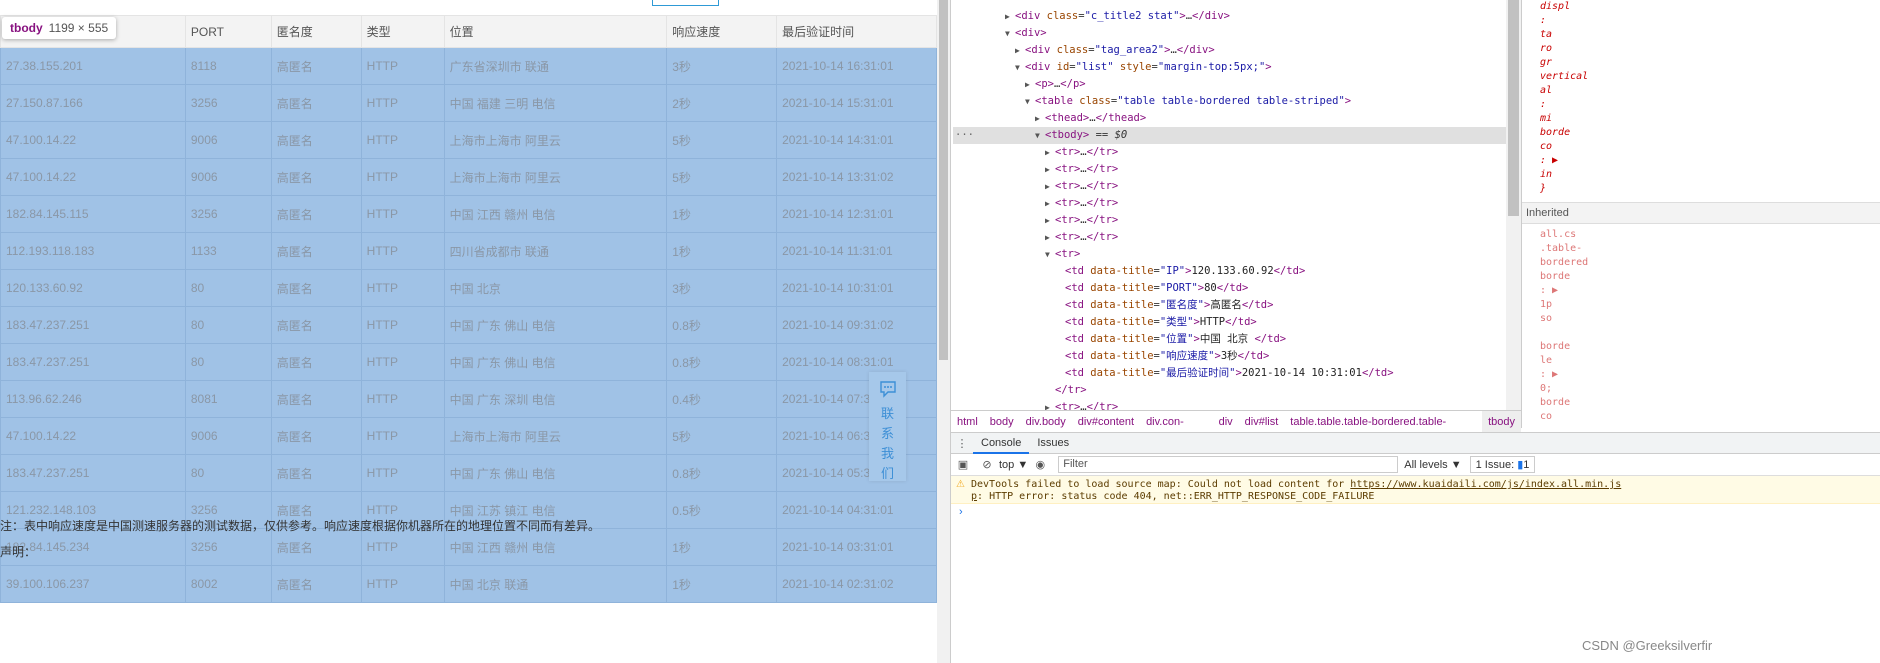 This screenshot has height=663, width=1880. What do you see at coordinates (1226, 422) in the screenshot?
I see `breadcrumb-item: div` at bounding box center [1226, 422].